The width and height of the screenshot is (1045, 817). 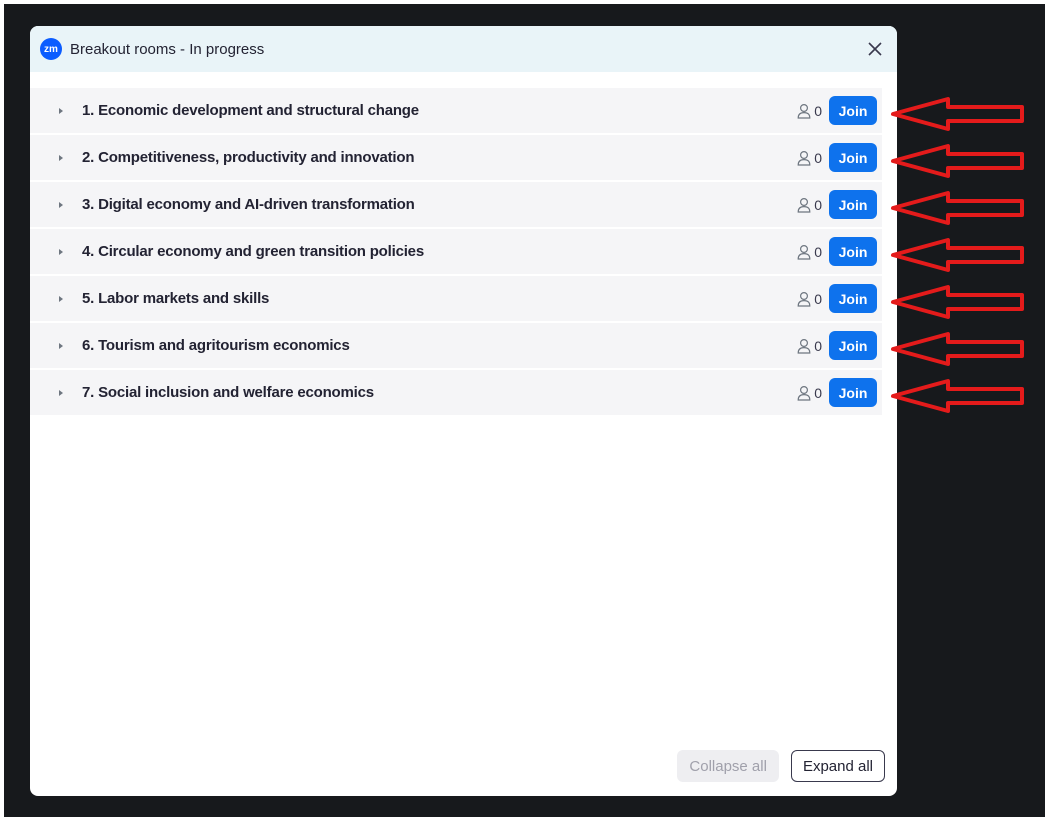 What do you see at coordinates (728, 766) in the screenshot?
I see `collapse-all-button: Collapse all` at bounding box center [728, 766].